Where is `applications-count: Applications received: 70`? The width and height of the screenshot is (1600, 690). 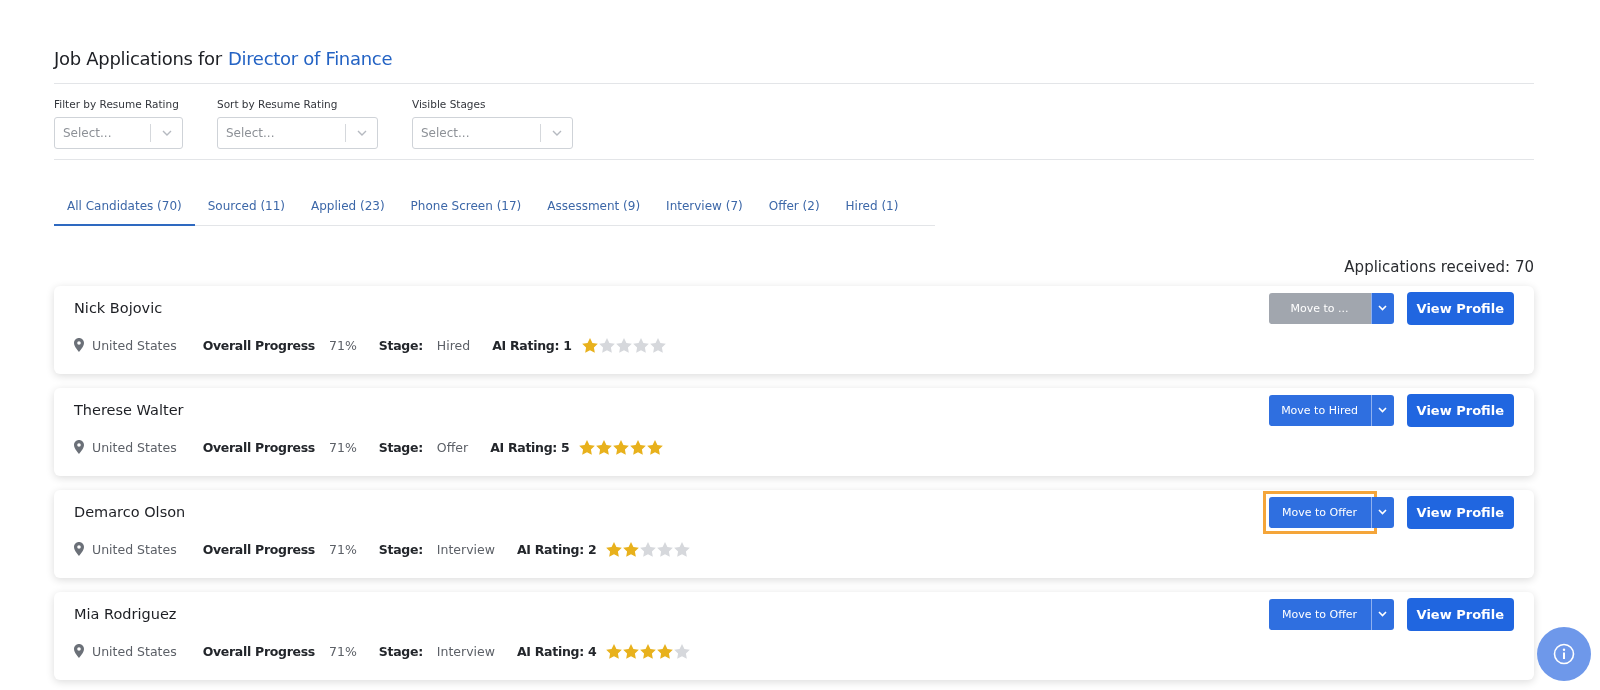
applications-count: Applications received: 70 is located at coordinates (1439, 267).